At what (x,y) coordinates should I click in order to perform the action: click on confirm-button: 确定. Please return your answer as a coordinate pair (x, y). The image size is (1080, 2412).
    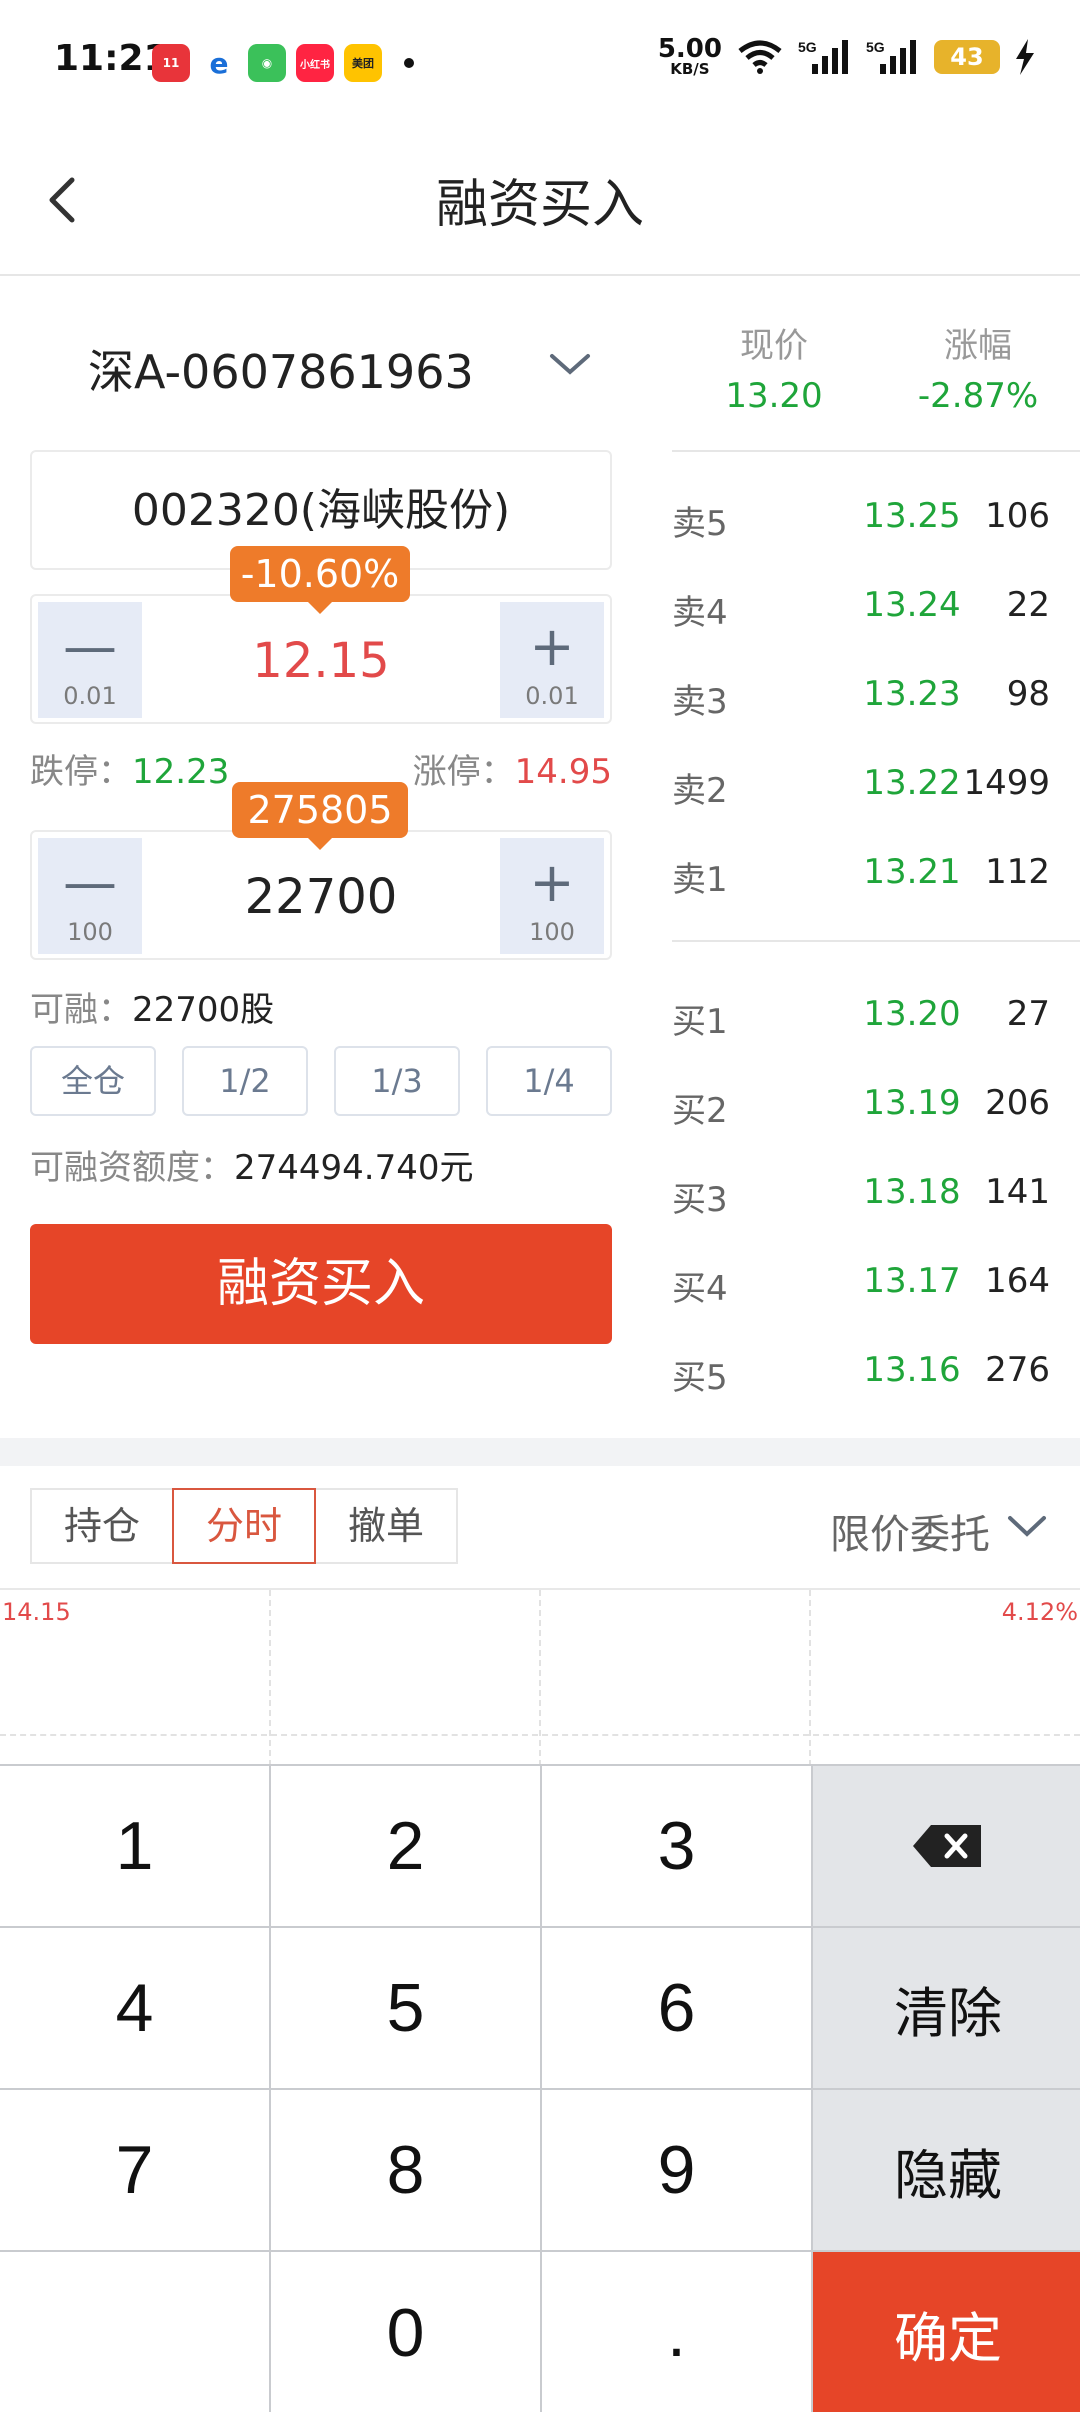
    Looking at the image, I should click on (946, 2332).